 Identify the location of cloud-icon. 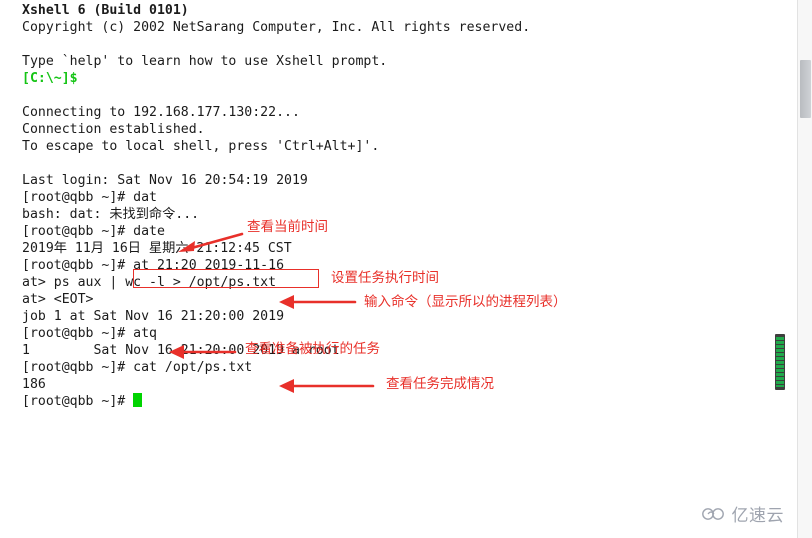
(714, 513).